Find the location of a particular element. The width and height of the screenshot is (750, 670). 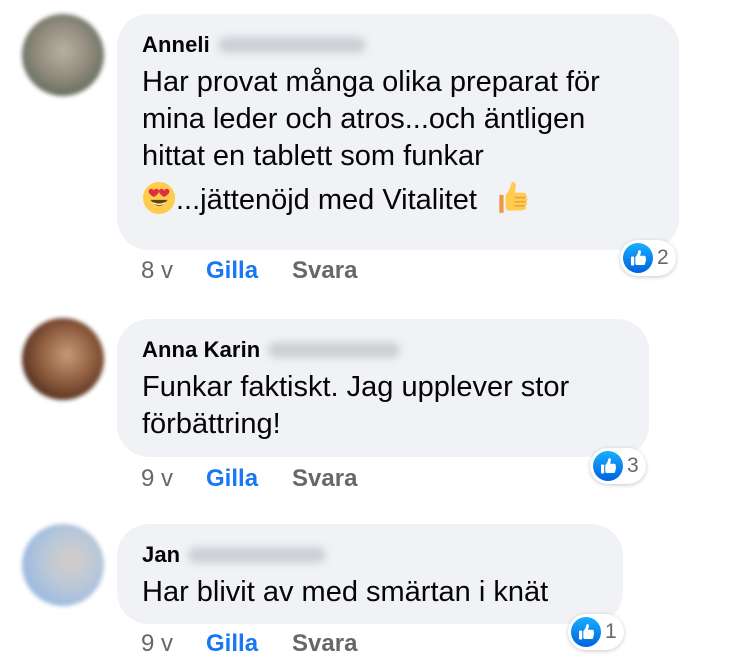

comment-author: Anna Karin is located at coordinates (201, 350).